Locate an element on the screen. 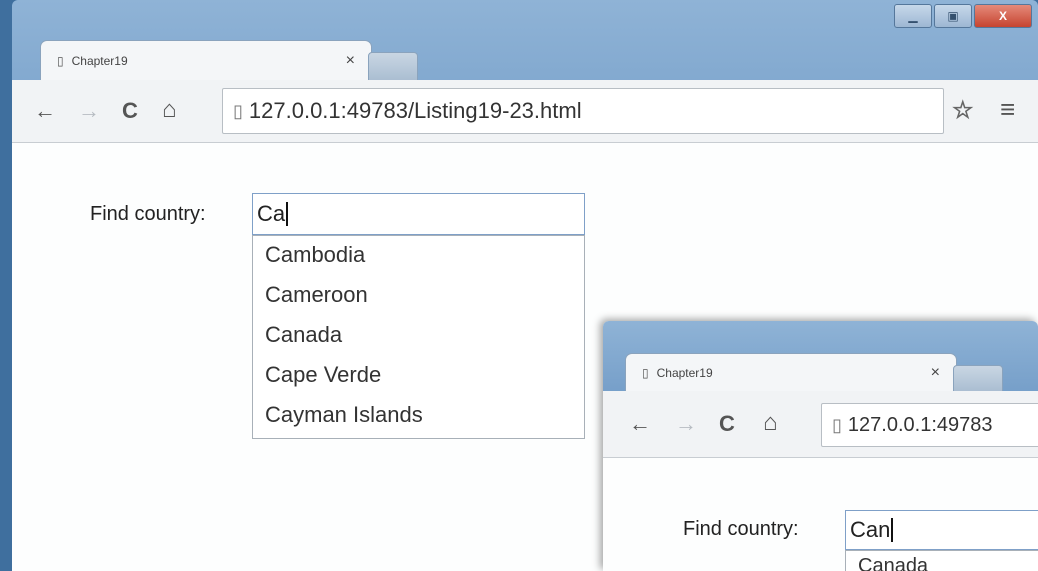 This screenshot has width=1038, height=571. suggestion-item: Cambodia is located at coordinates (418, 262).